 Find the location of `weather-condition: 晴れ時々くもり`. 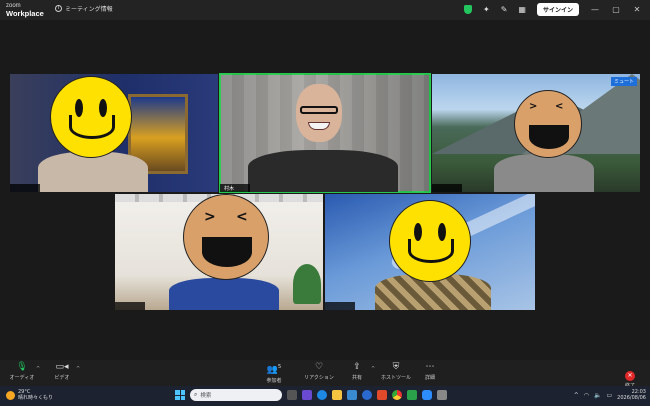

weather-condition: 晴れ時々くもり is located at coordinates (36, 398).